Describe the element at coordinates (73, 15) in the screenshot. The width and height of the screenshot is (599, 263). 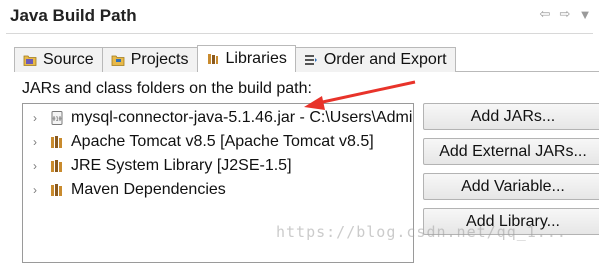
I see `page-title: Java Build Path` at that location.